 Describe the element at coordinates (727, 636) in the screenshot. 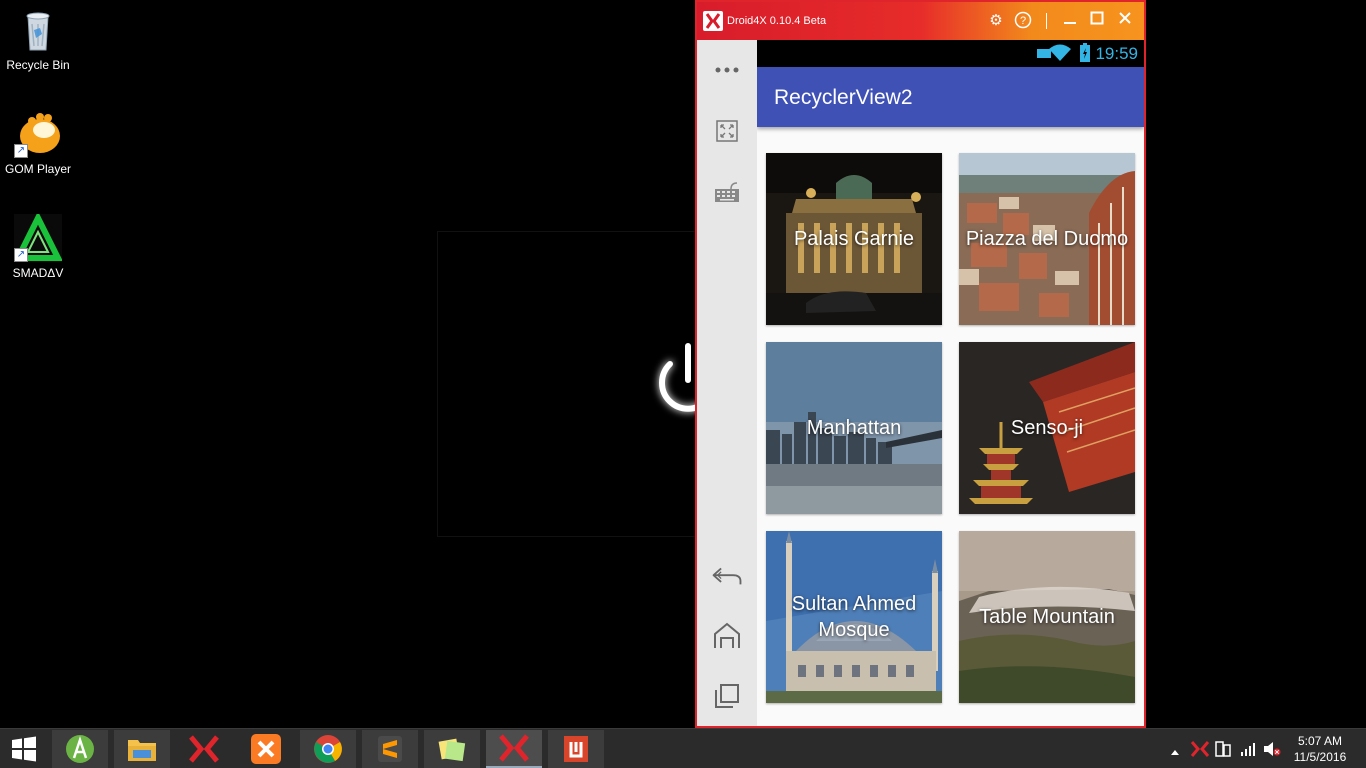

I see `home-icon` at that location.